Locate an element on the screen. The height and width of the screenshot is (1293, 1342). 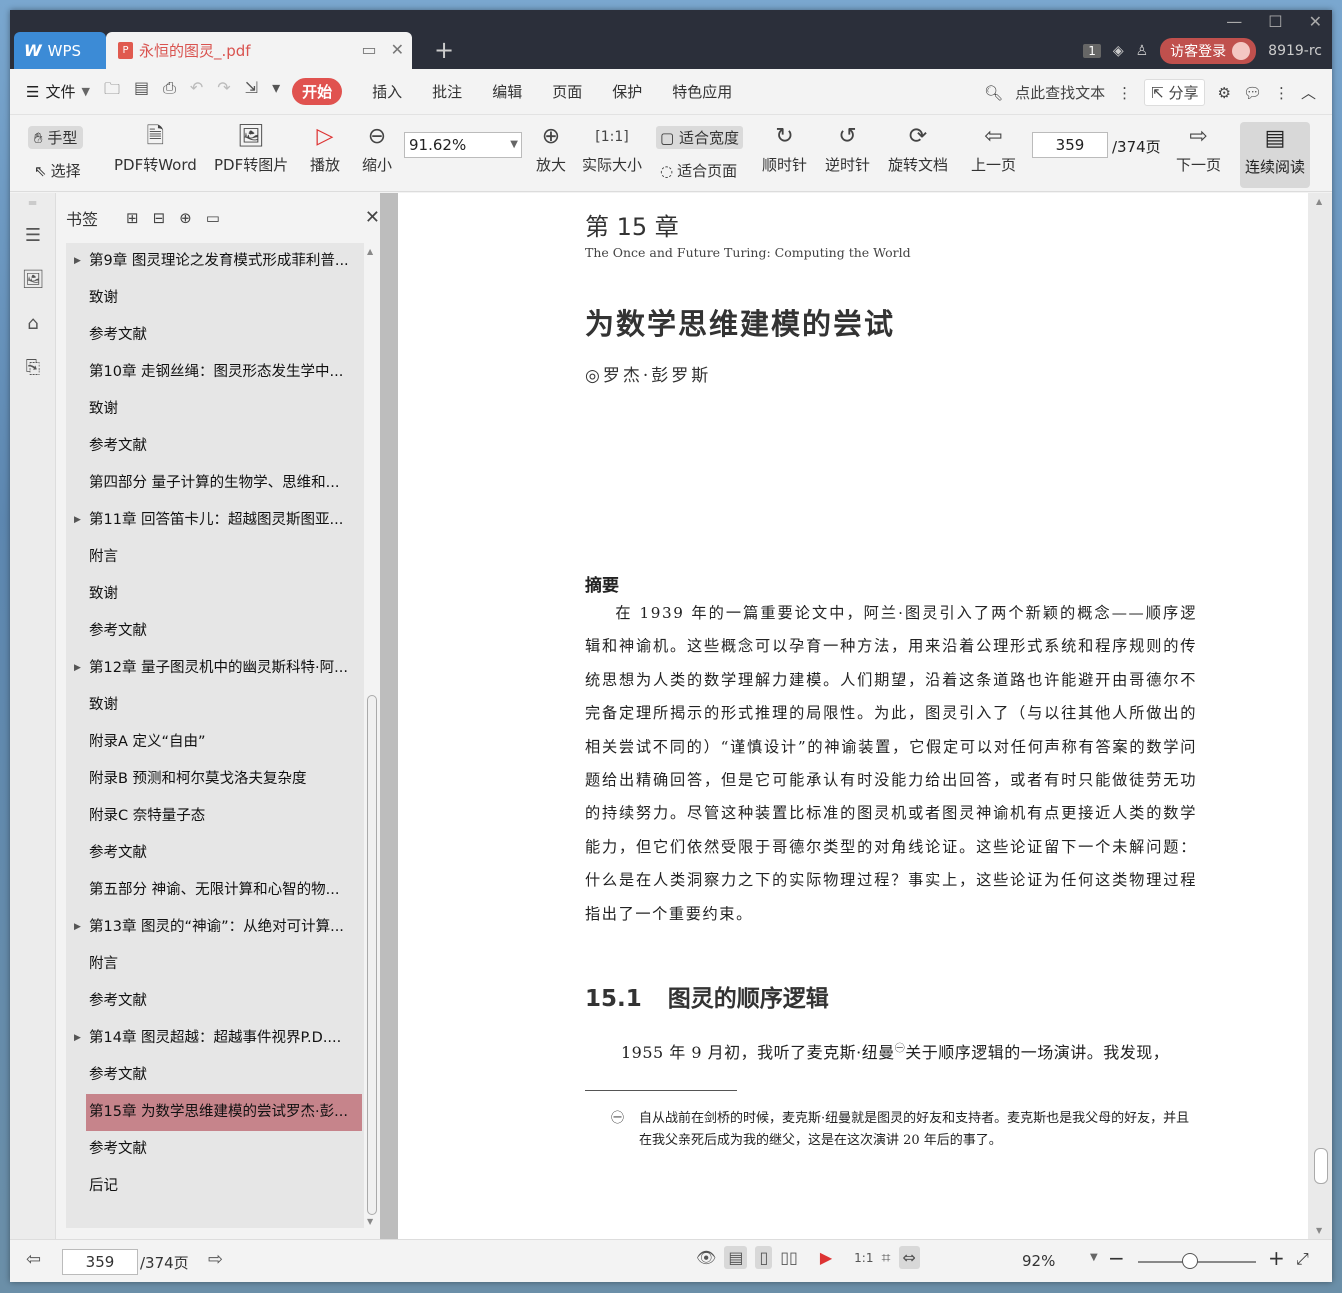
save-icon: ▤ is located at coordinates (141, 91).